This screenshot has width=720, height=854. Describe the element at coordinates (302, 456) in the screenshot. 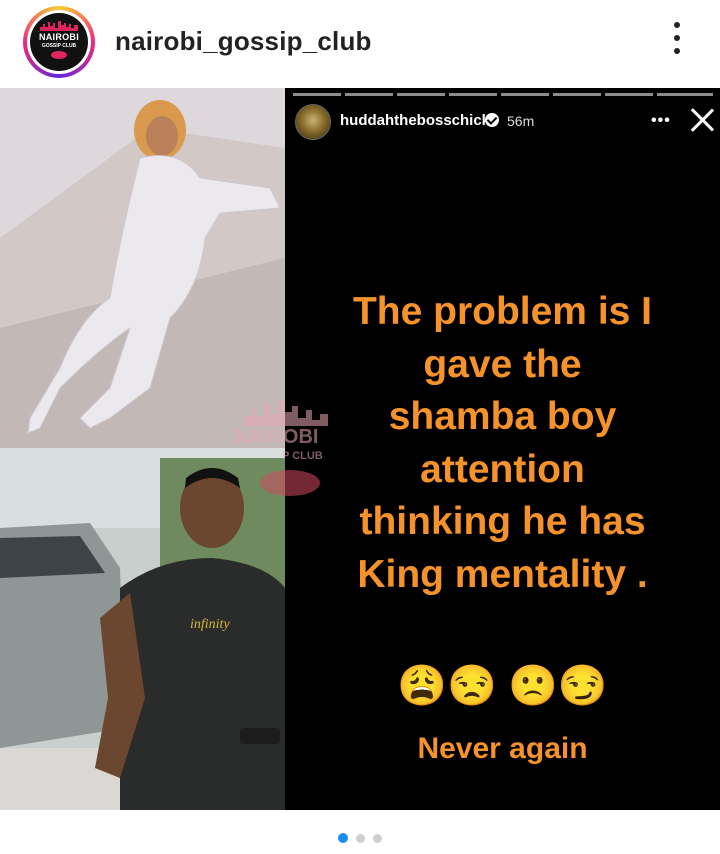

I see `watermark-subtitle: P CLUB` at that location.